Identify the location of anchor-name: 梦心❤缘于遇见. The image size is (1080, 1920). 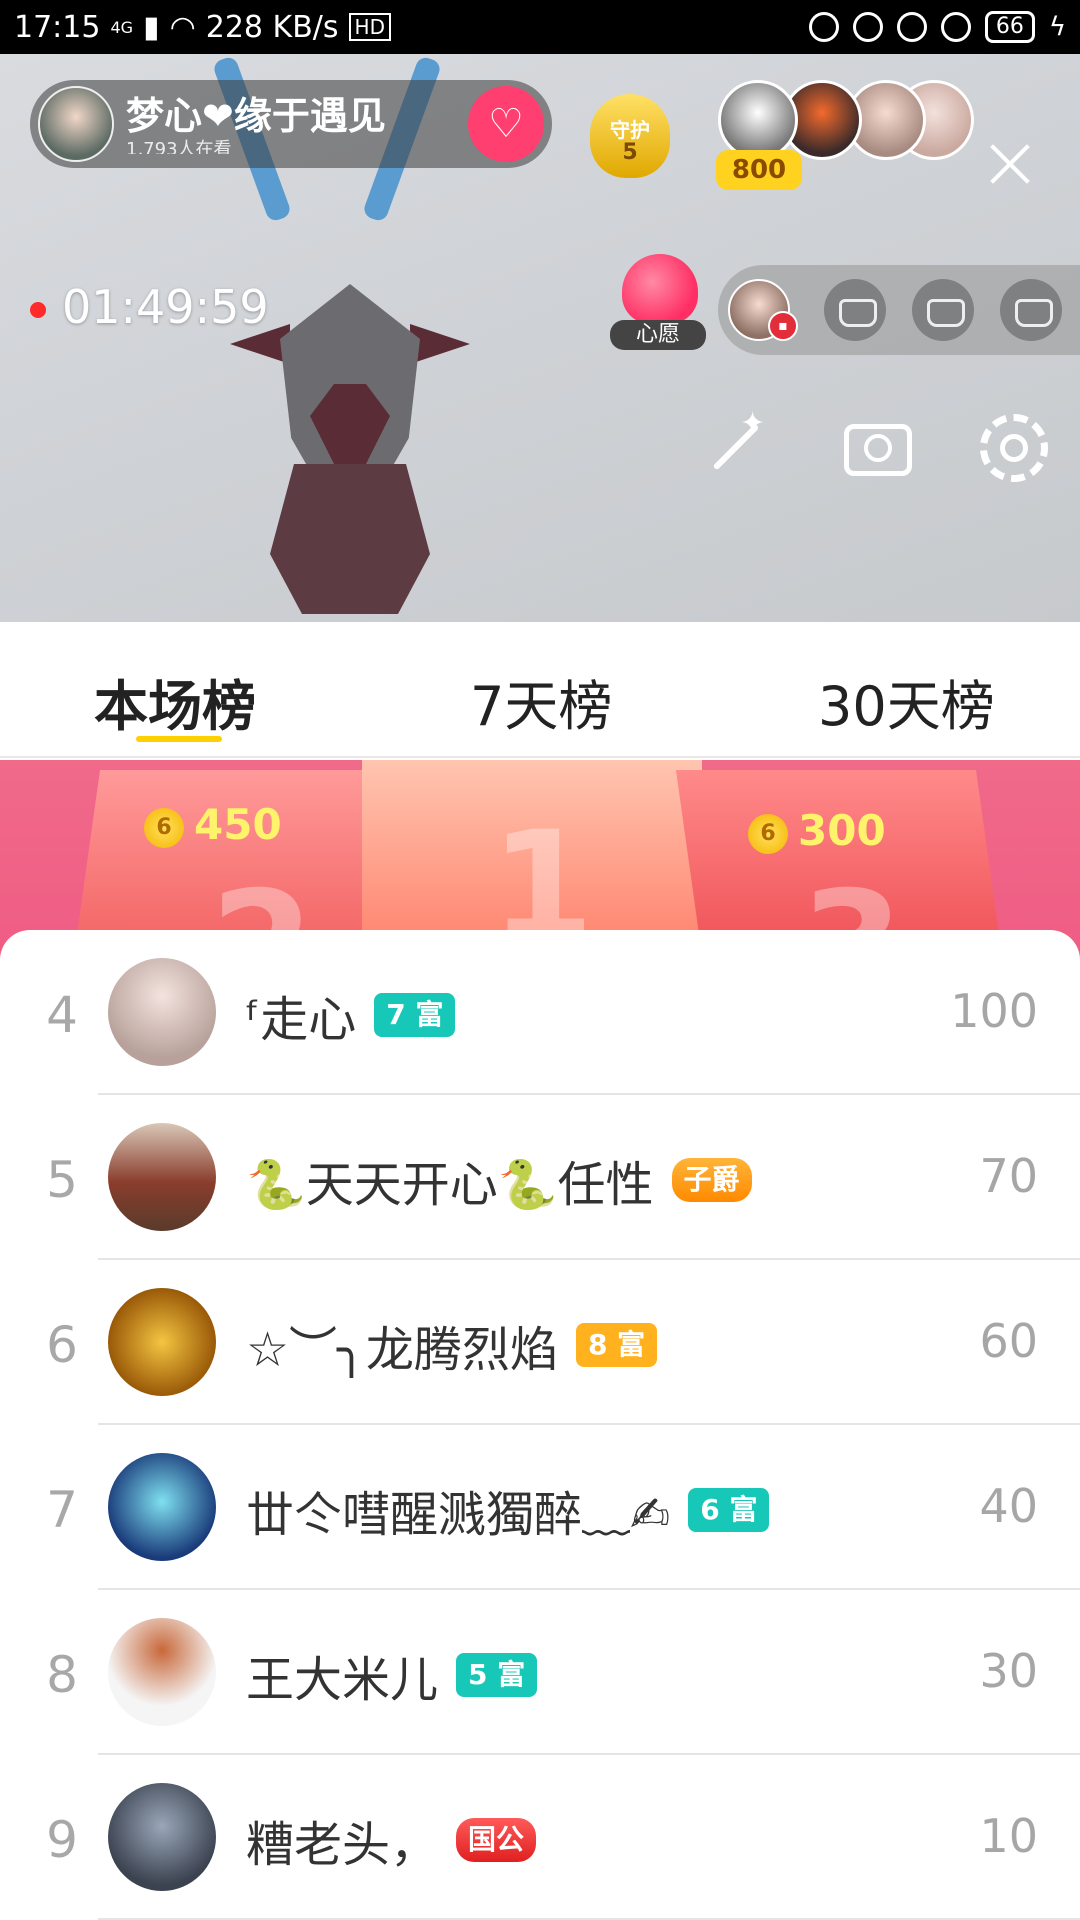
(256, 116).